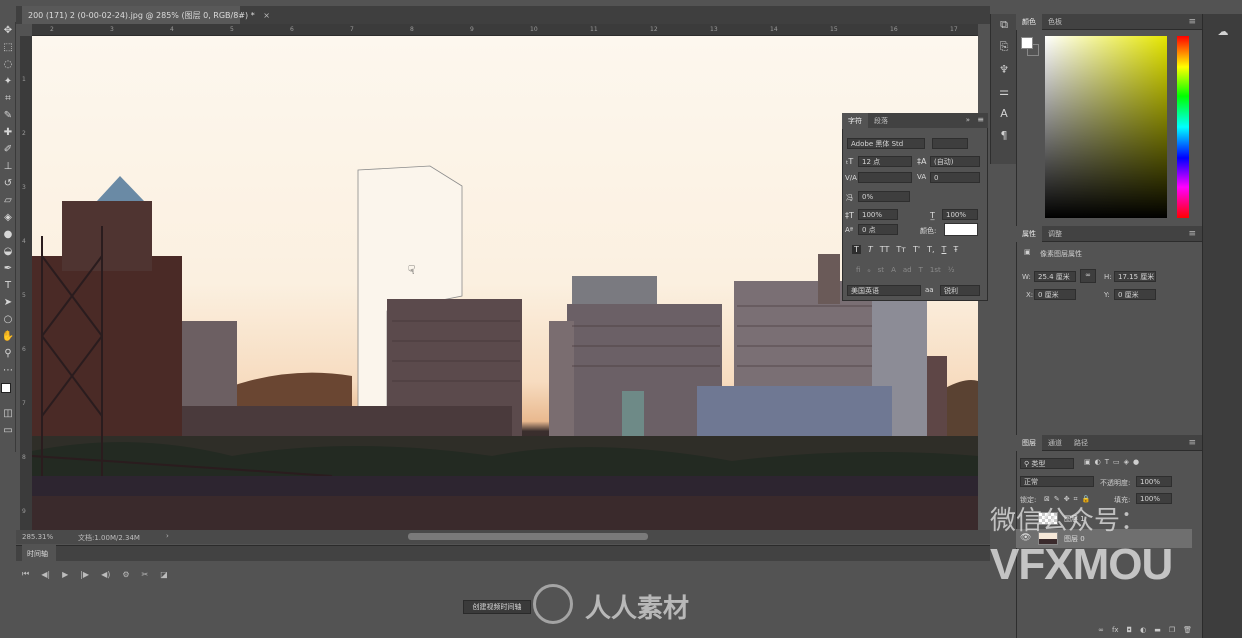 This screenshot has height=638, width=1242. I want to click on paragraph-icon: ¶, so click(1004, 135).